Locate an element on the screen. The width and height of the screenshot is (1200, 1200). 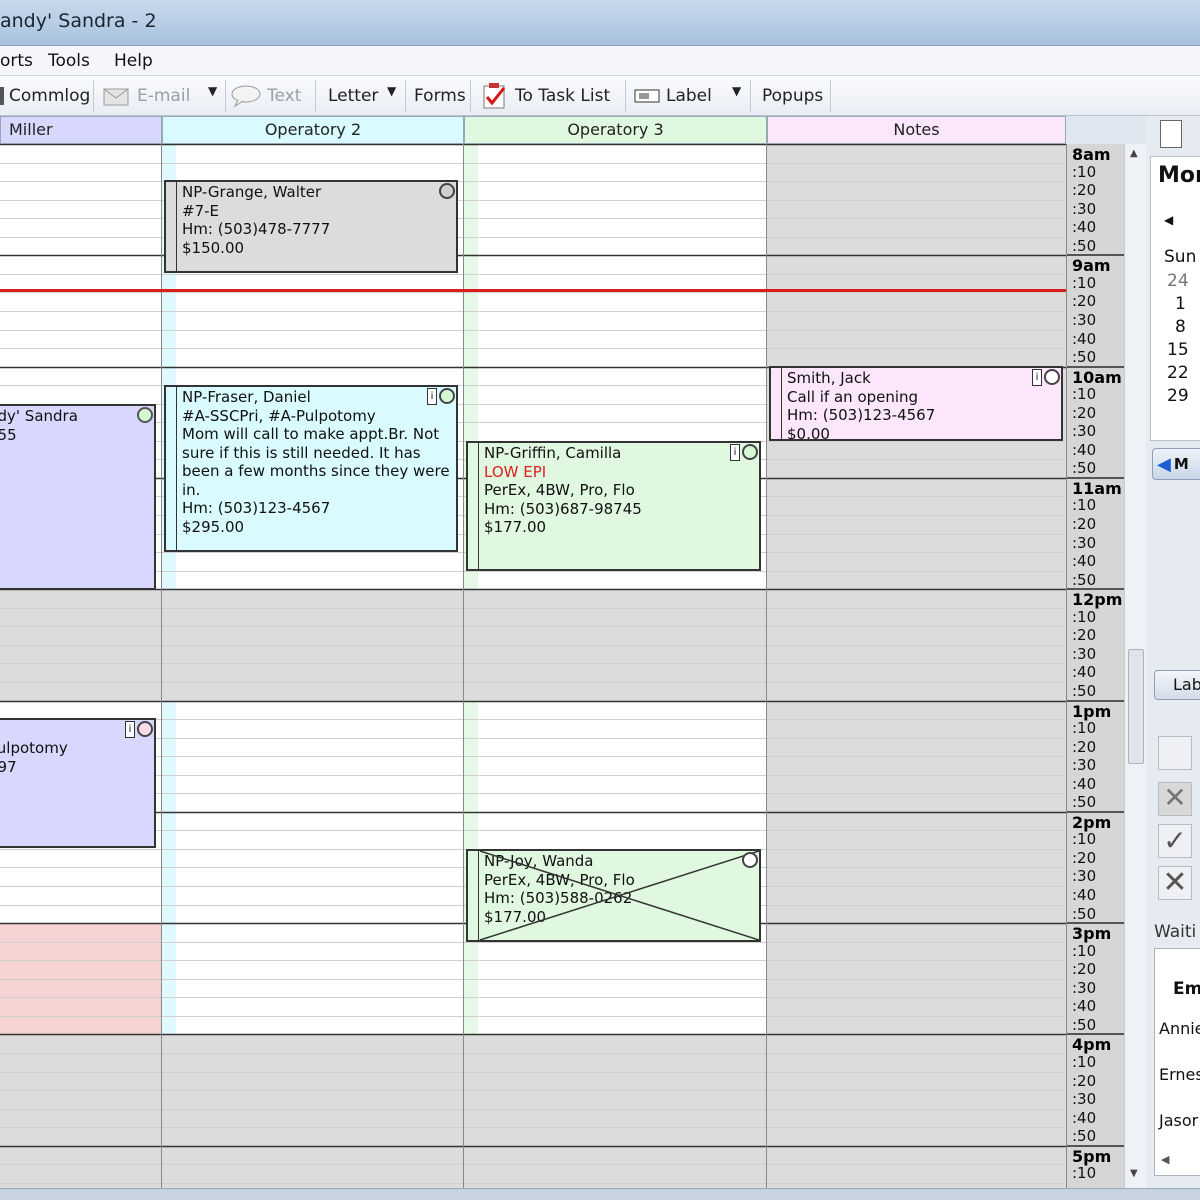
menu-reports: orts is located at coordinates (16, 61).